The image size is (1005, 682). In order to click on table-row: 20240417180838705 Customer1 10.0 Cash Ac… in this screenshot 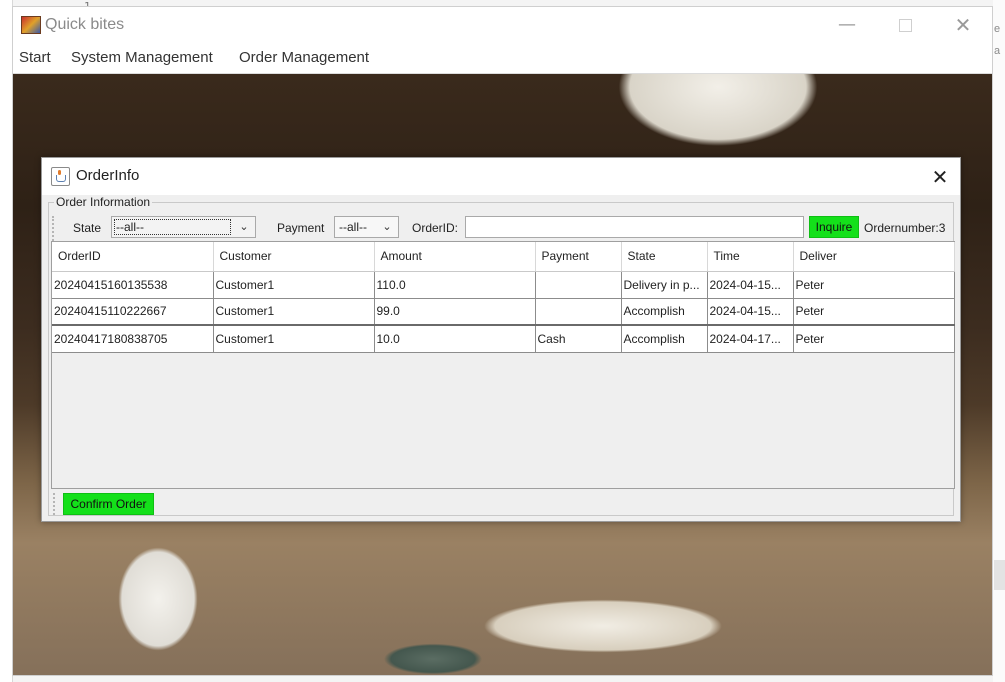, I will do `click(503, 339)`.